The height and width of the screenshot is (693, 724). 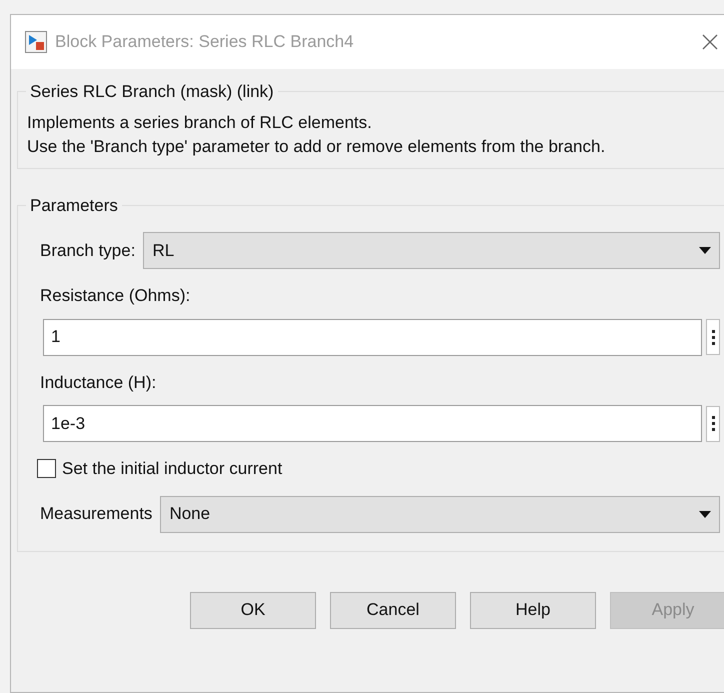 I want to click on field-label: Inductance (H):, so click(x=99, y=383).